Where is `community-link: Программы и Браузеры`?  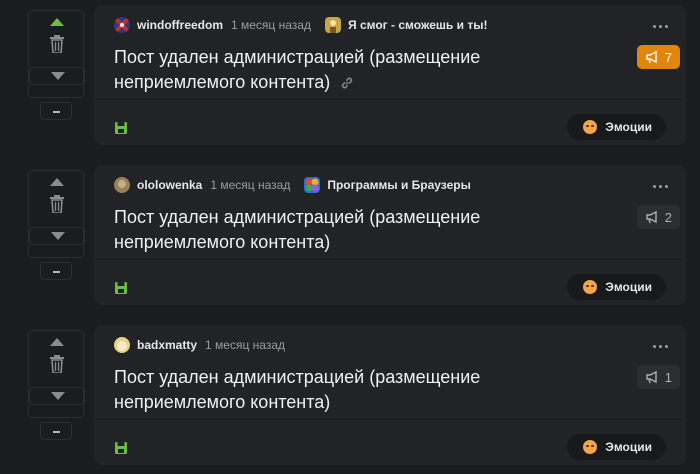
community-link: Программы и Браузеры is located at coordinates (387, 185).